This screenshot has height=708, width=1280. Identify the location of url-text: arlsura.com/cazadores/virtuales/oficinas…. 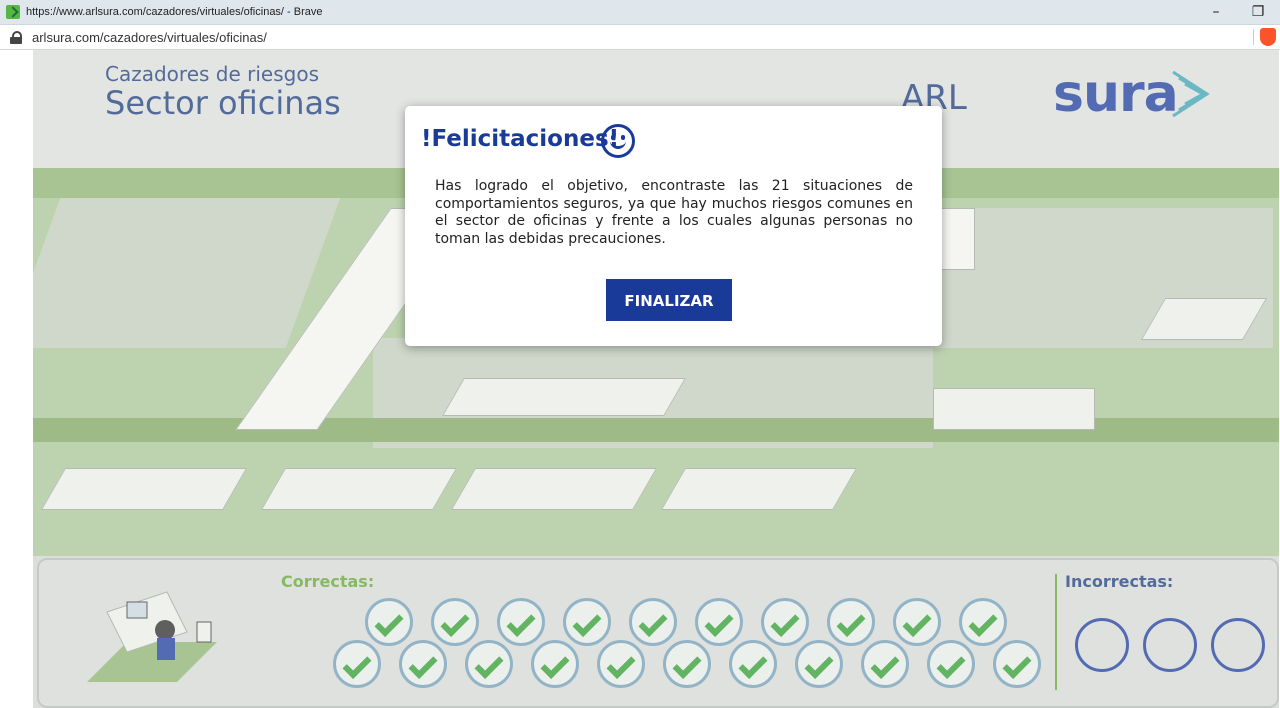
(149, 37).